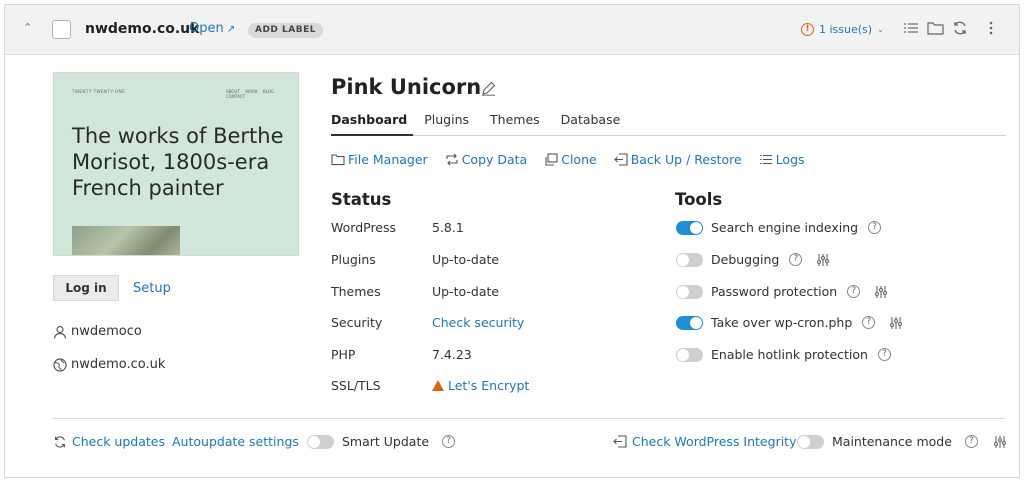 The height and width of the screenshot is (482, 1024). Describe the element at coordinates (911, 28) in the screenshot. I see `list-view-icon` at that location.